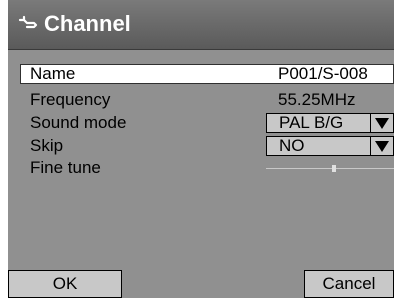 This screenshot has height=298, width=394. I want to click on sound-mode-value: PAL B/G, so click(311, 122).